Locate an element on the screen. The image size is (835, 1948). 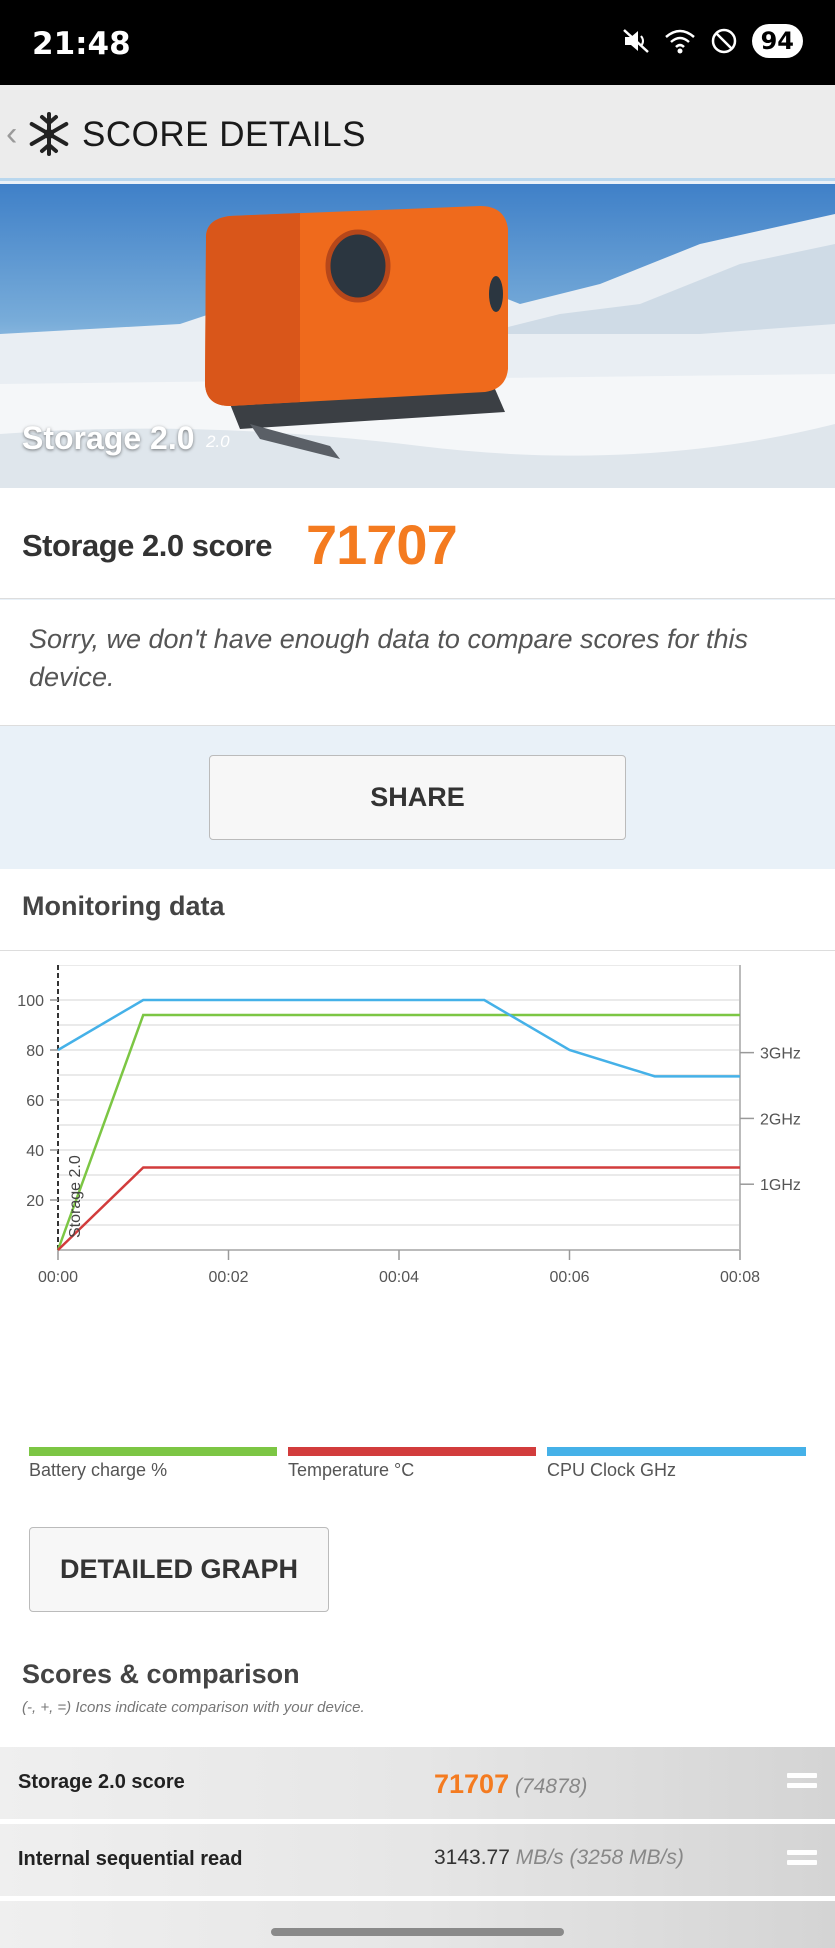
status-icons: 94 is located at coordinates (712, 41).